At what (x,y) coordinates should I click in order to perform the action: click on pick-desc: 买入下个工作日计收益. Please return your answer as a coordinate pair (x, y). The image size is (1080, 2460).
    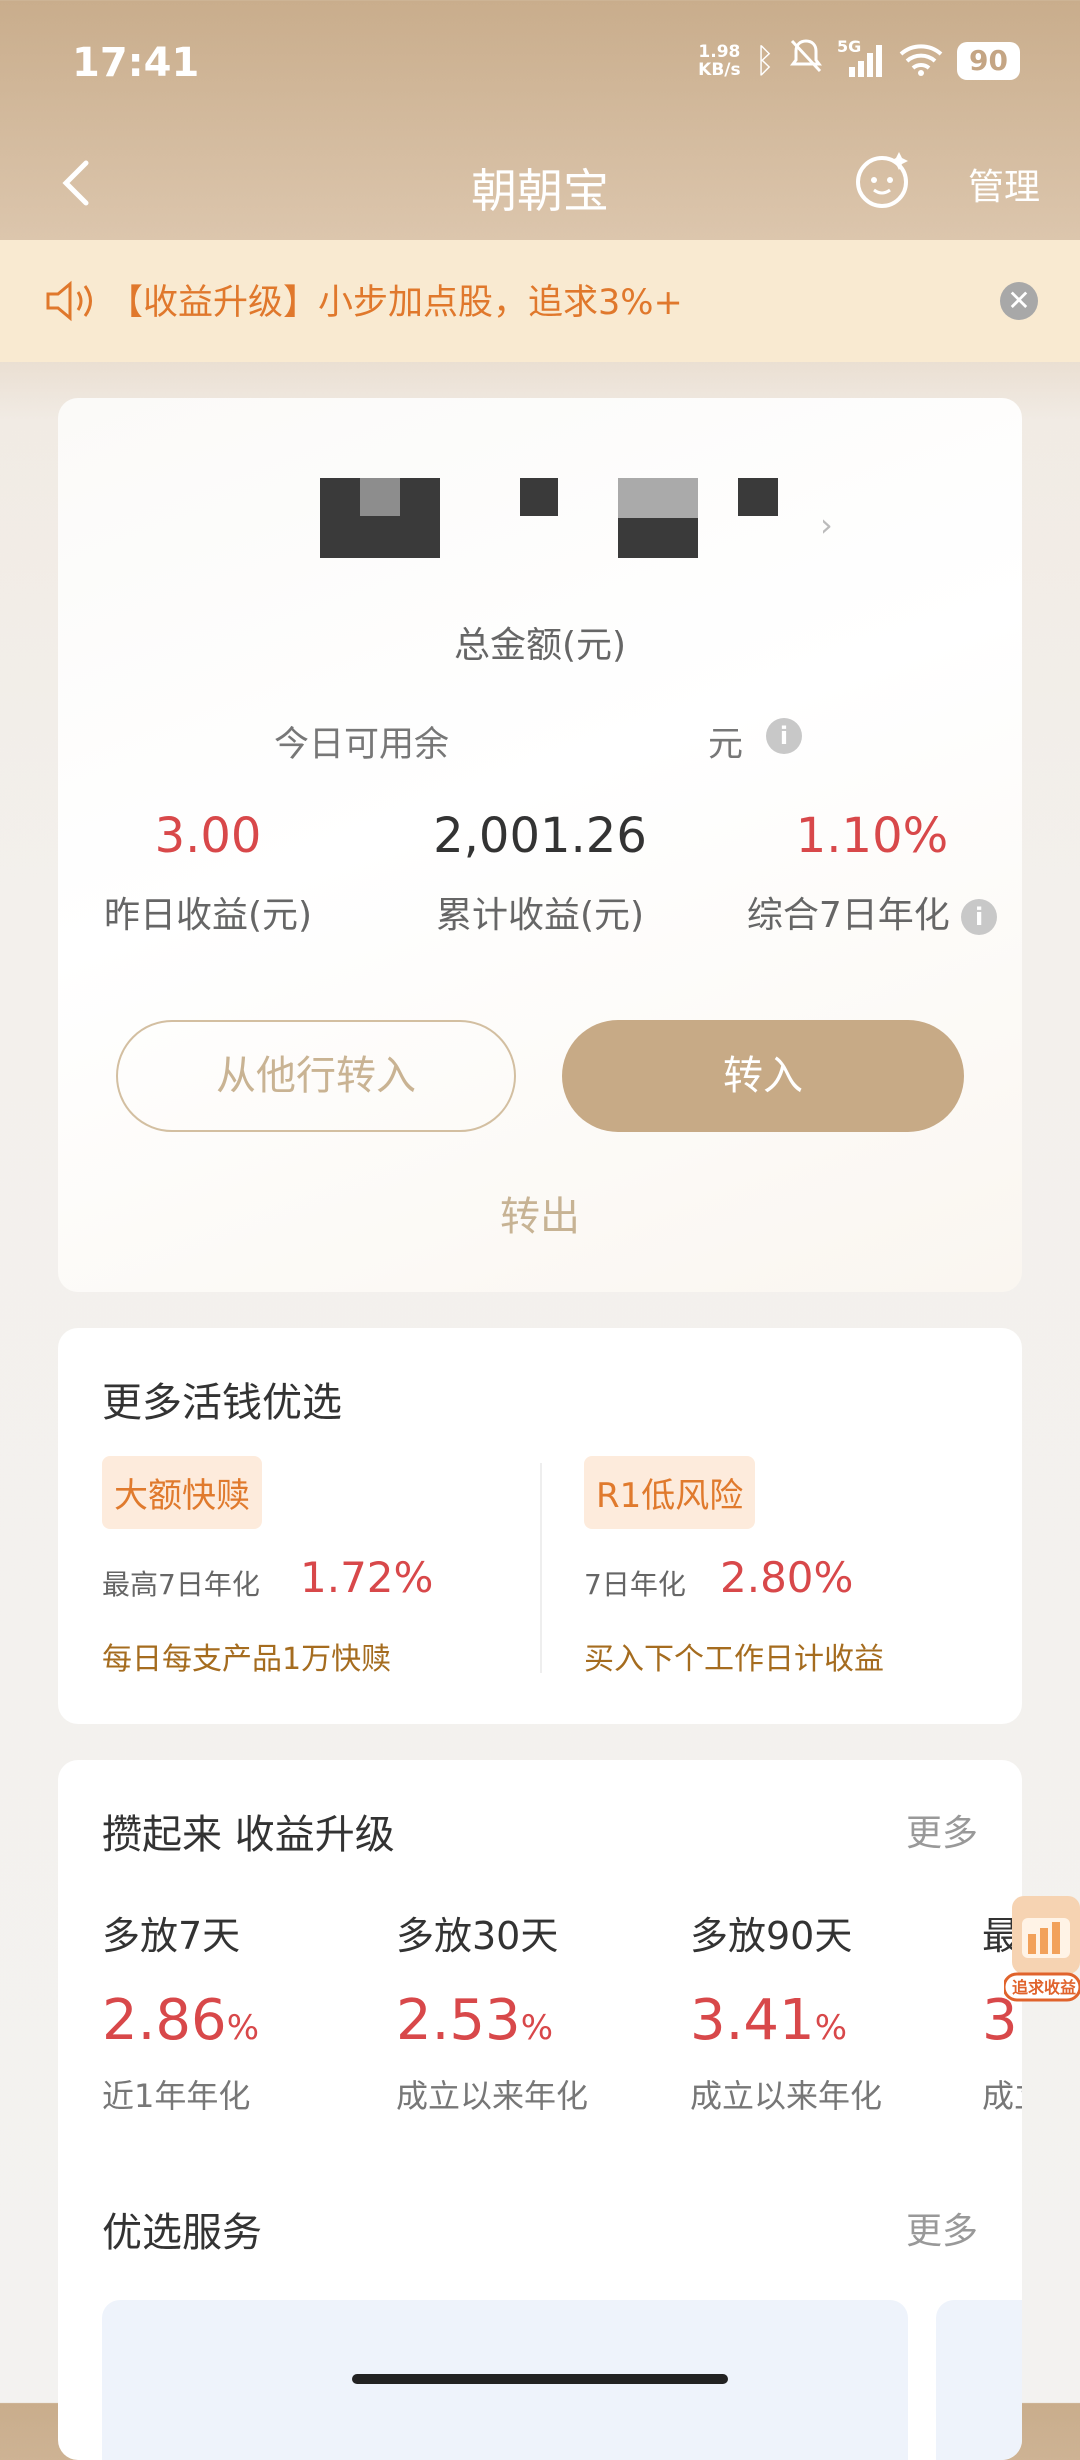
    Looking at the image, I should click on (734, 1659).